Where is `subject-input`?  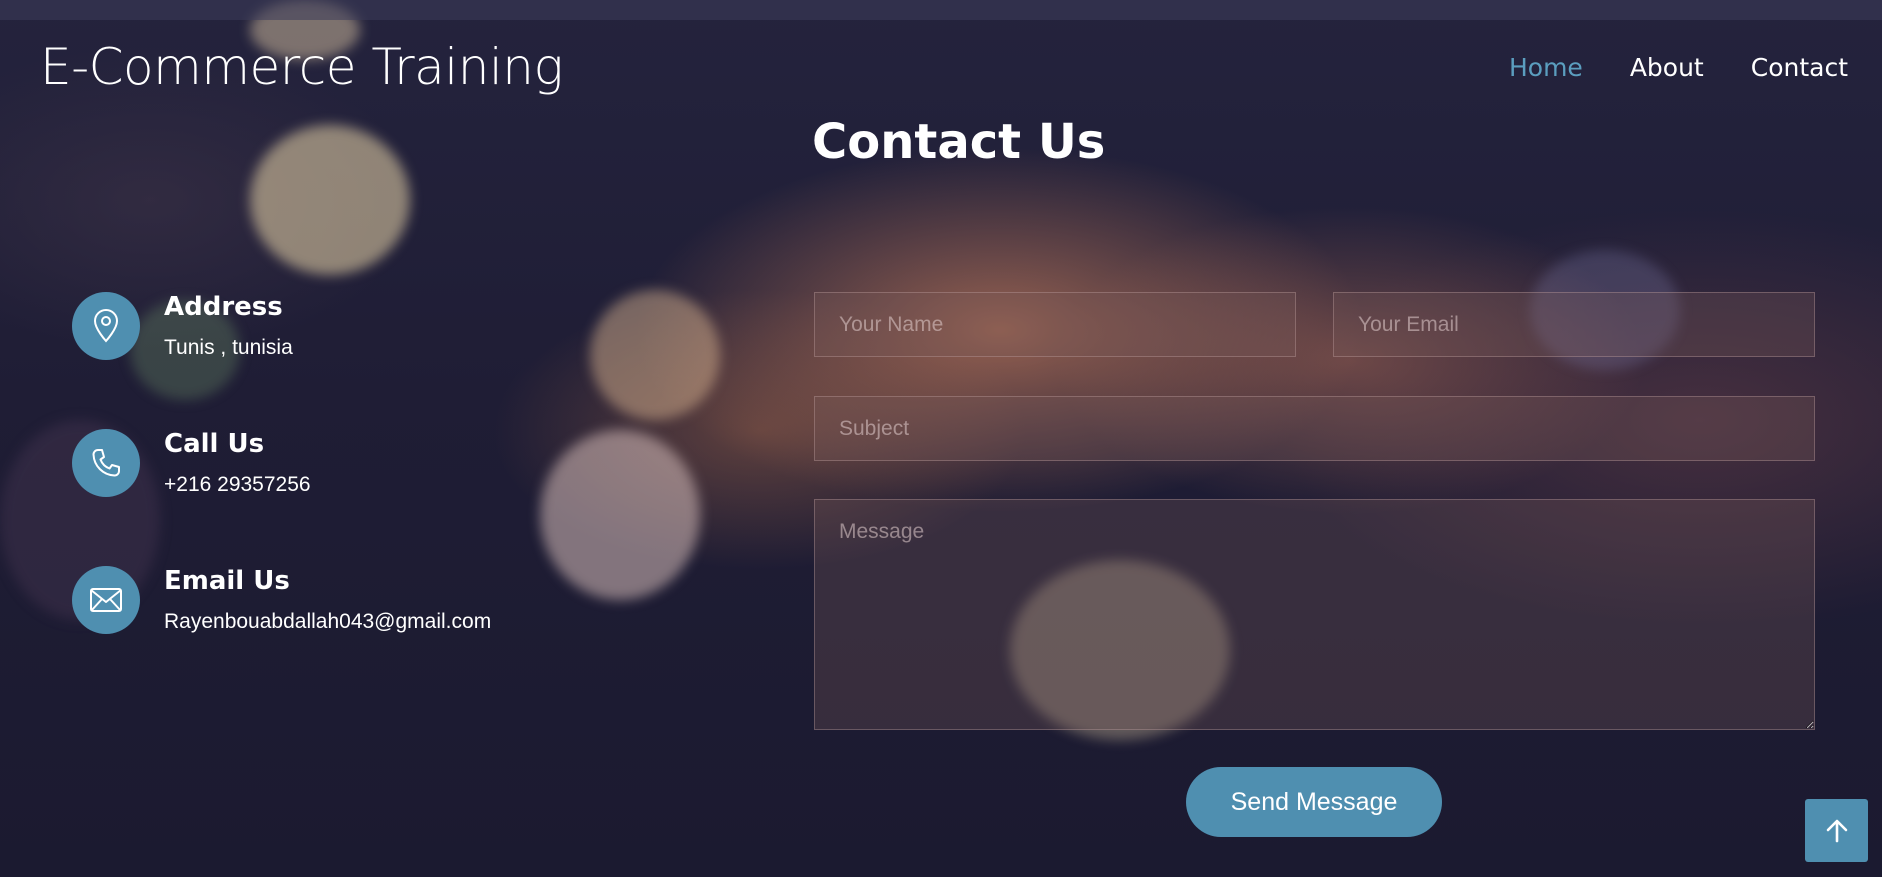
subject-input is located at coordinates (1314, 428).